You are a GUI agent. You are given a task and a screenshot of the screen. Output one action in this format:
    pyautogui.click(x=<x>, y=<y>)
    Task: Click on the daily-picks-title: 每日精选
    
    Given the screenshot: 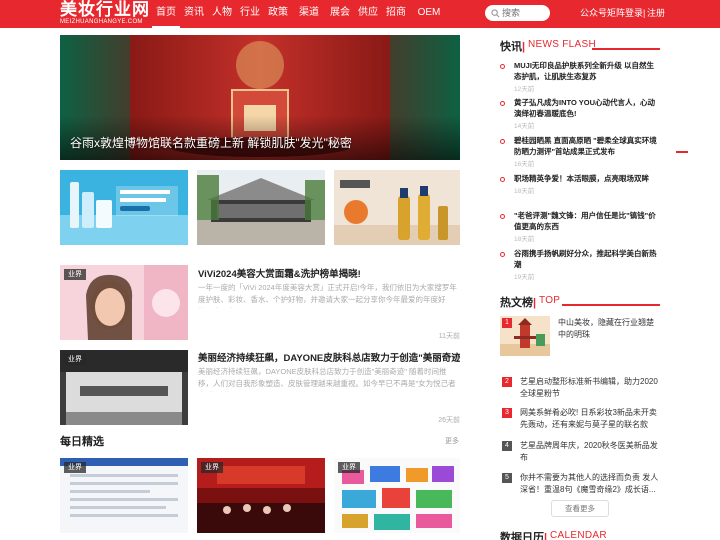 What is the action you would take?
    pyautogui.click(x=82, y=442)
    